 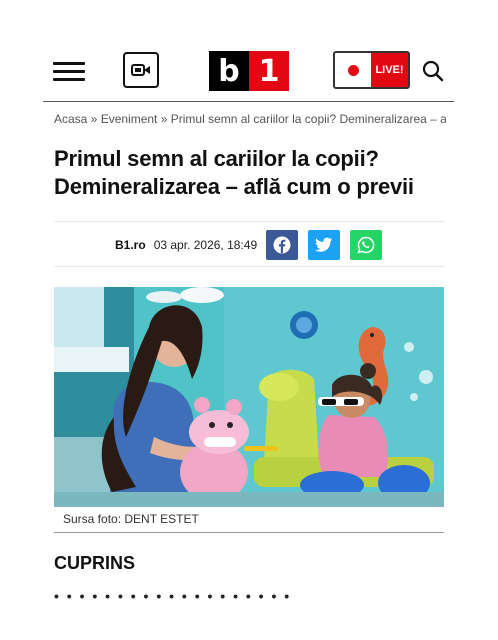 What do you see at coordinates (249, 266) in the screenshot?
I see `meta-divider-bottom` at bounding box center [249, 266].